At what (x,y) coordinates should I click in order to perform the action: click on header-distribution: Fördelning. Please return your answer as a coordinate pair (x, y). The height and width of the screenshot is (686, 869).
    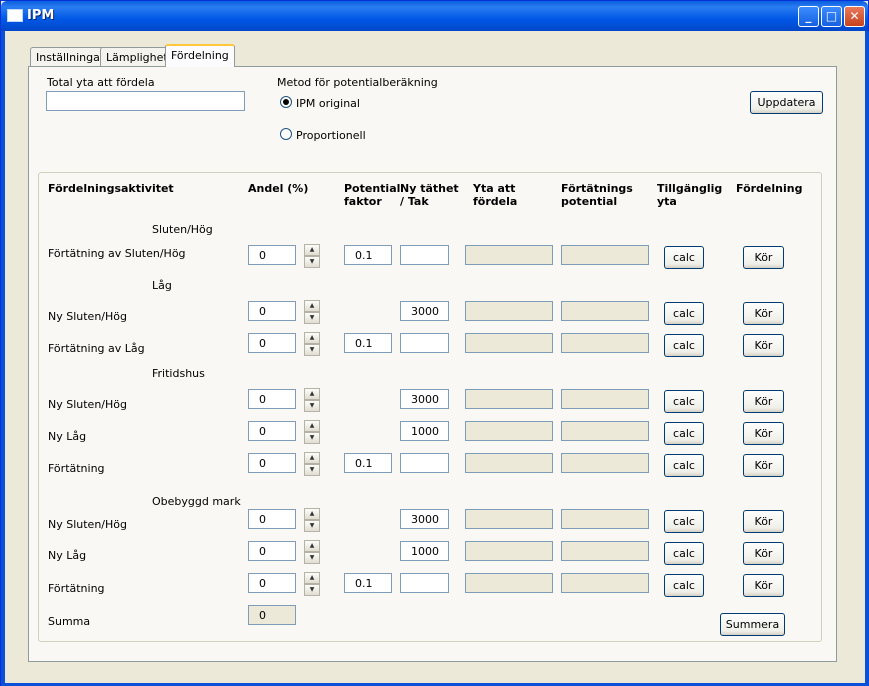
    Looking at the image, I should click on (769, 188).